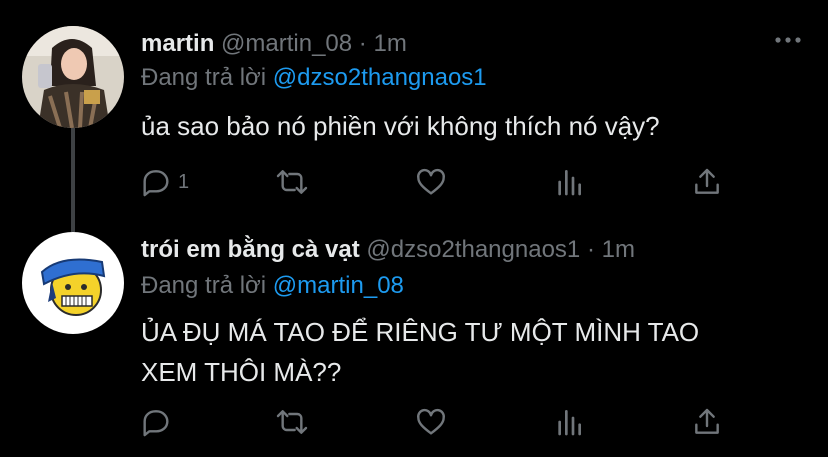  What do you see at coordinates (286, 43) in the screenshot?
I see `tweet-author-handle: @martin_08` at bounding box center [286, 43].